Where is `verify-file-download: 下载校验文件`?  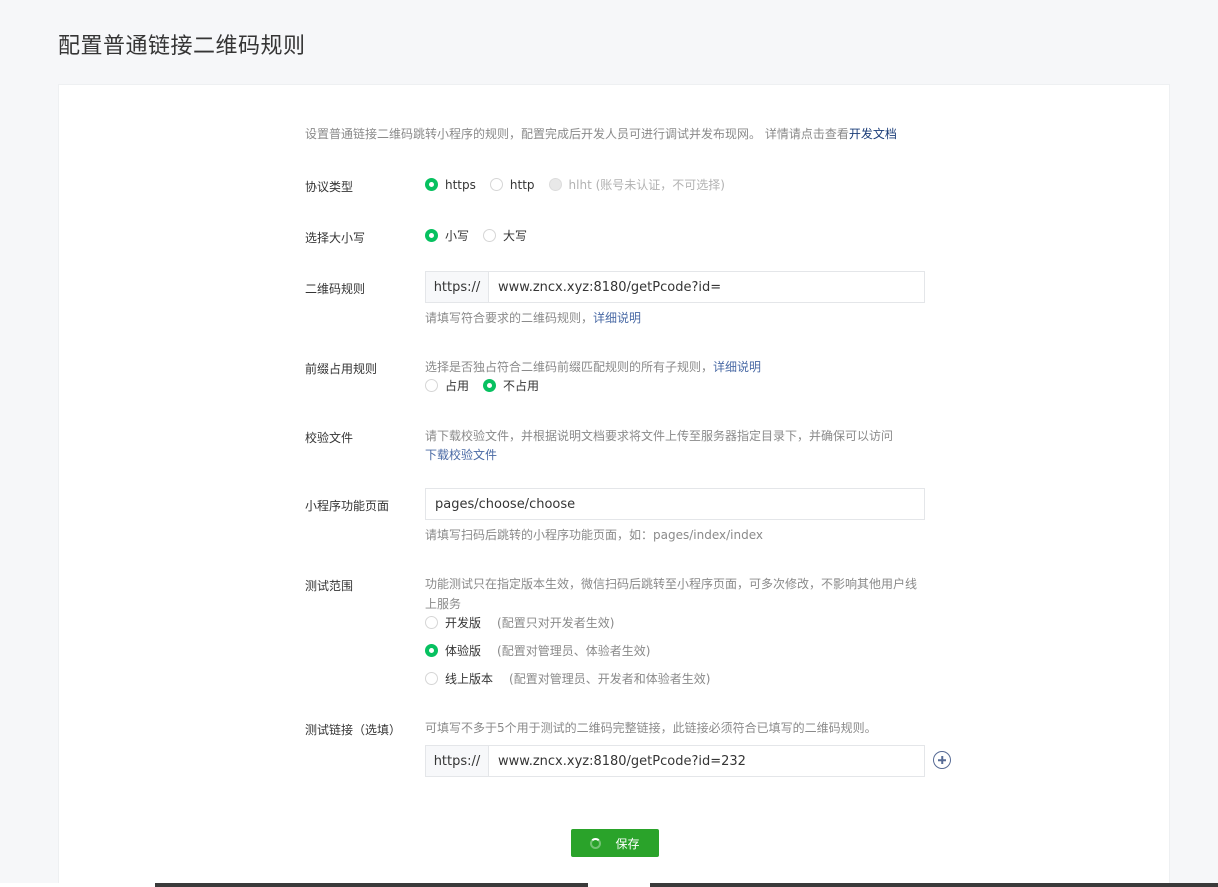 verify-file-download: 下载校验文件 is located at coordinates (461, 454).